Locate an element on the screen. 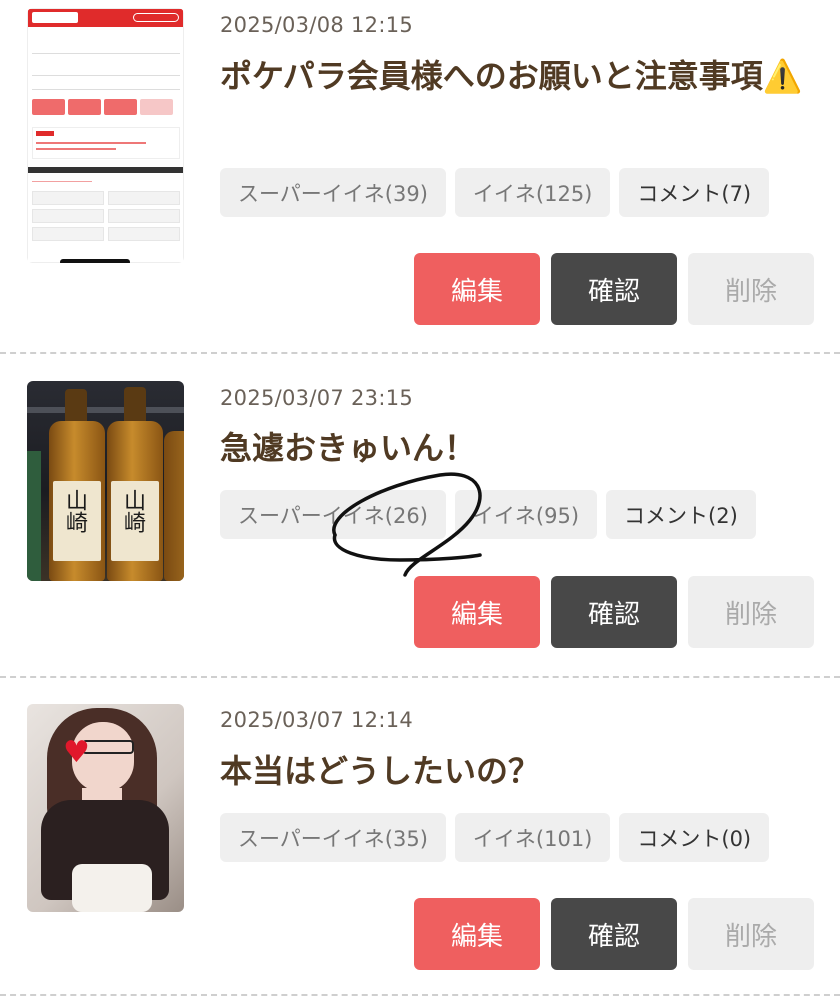 The height and width of the screenshot is (998, 840). like-count: イイネ(101) is located at coordinates (532, 837).